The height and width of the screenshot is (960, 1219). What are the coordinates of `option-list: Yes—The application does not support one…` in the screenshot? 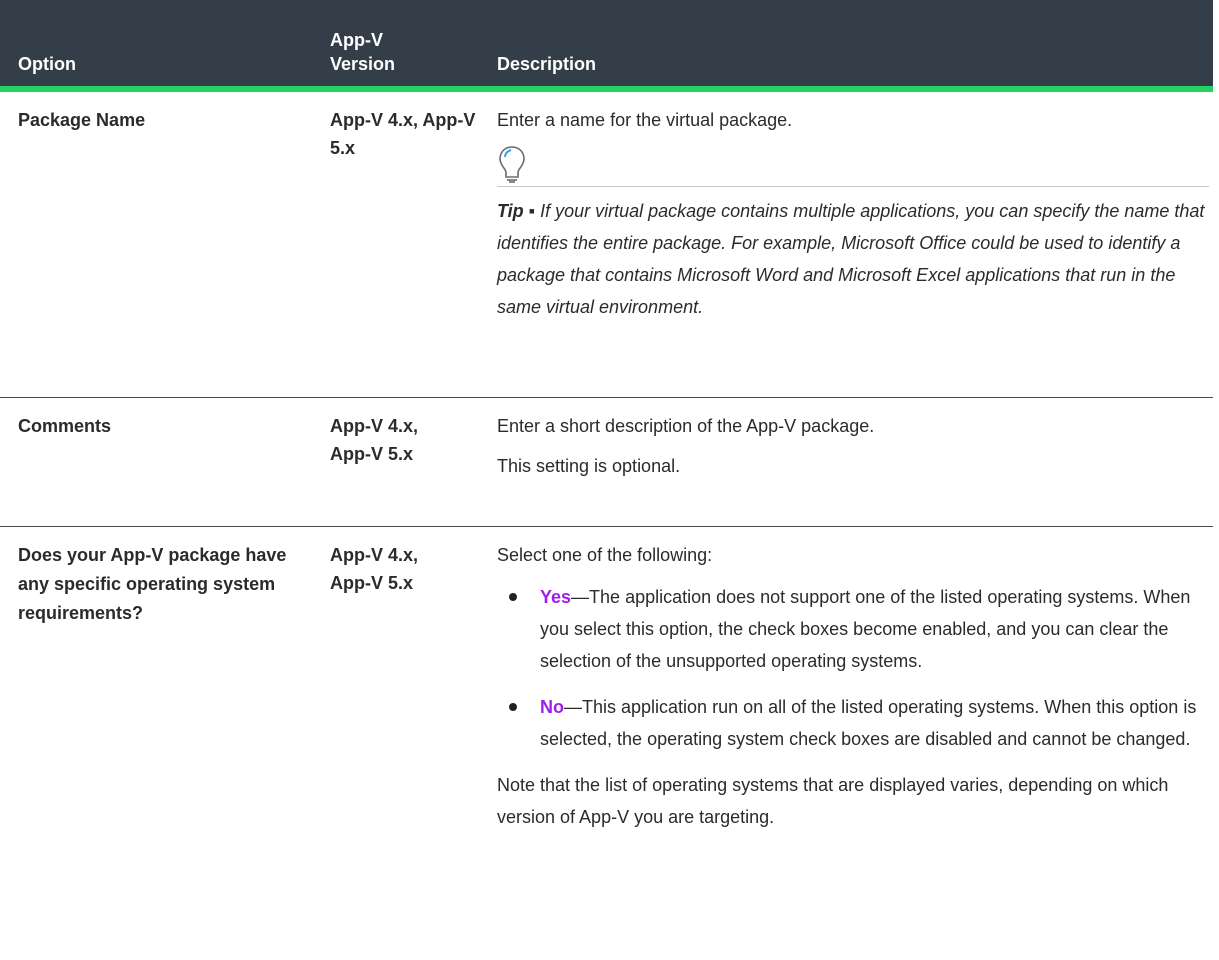 It's located at (852, 668).